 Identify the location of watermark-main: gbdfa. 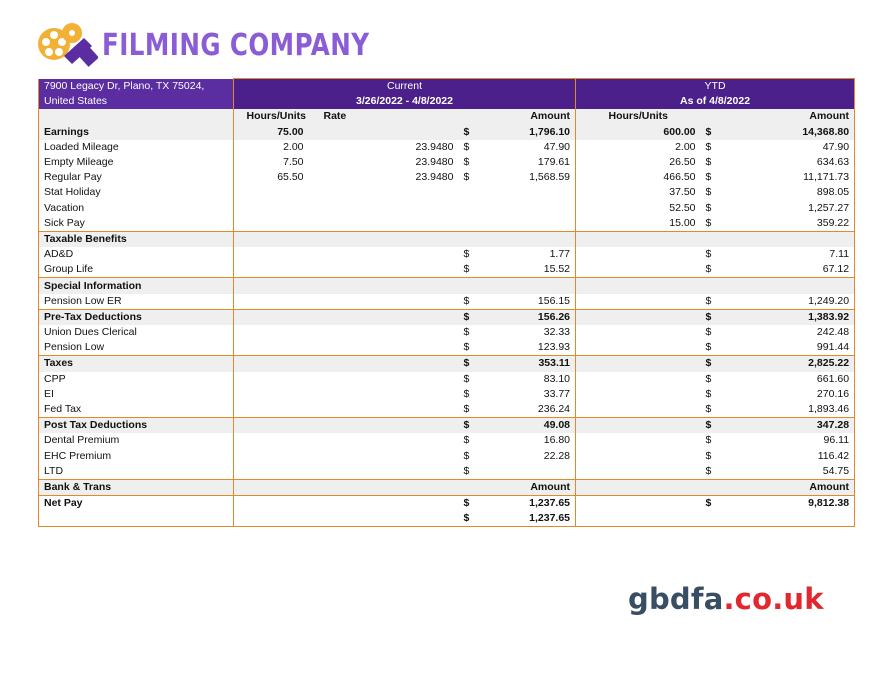
(676, 599).